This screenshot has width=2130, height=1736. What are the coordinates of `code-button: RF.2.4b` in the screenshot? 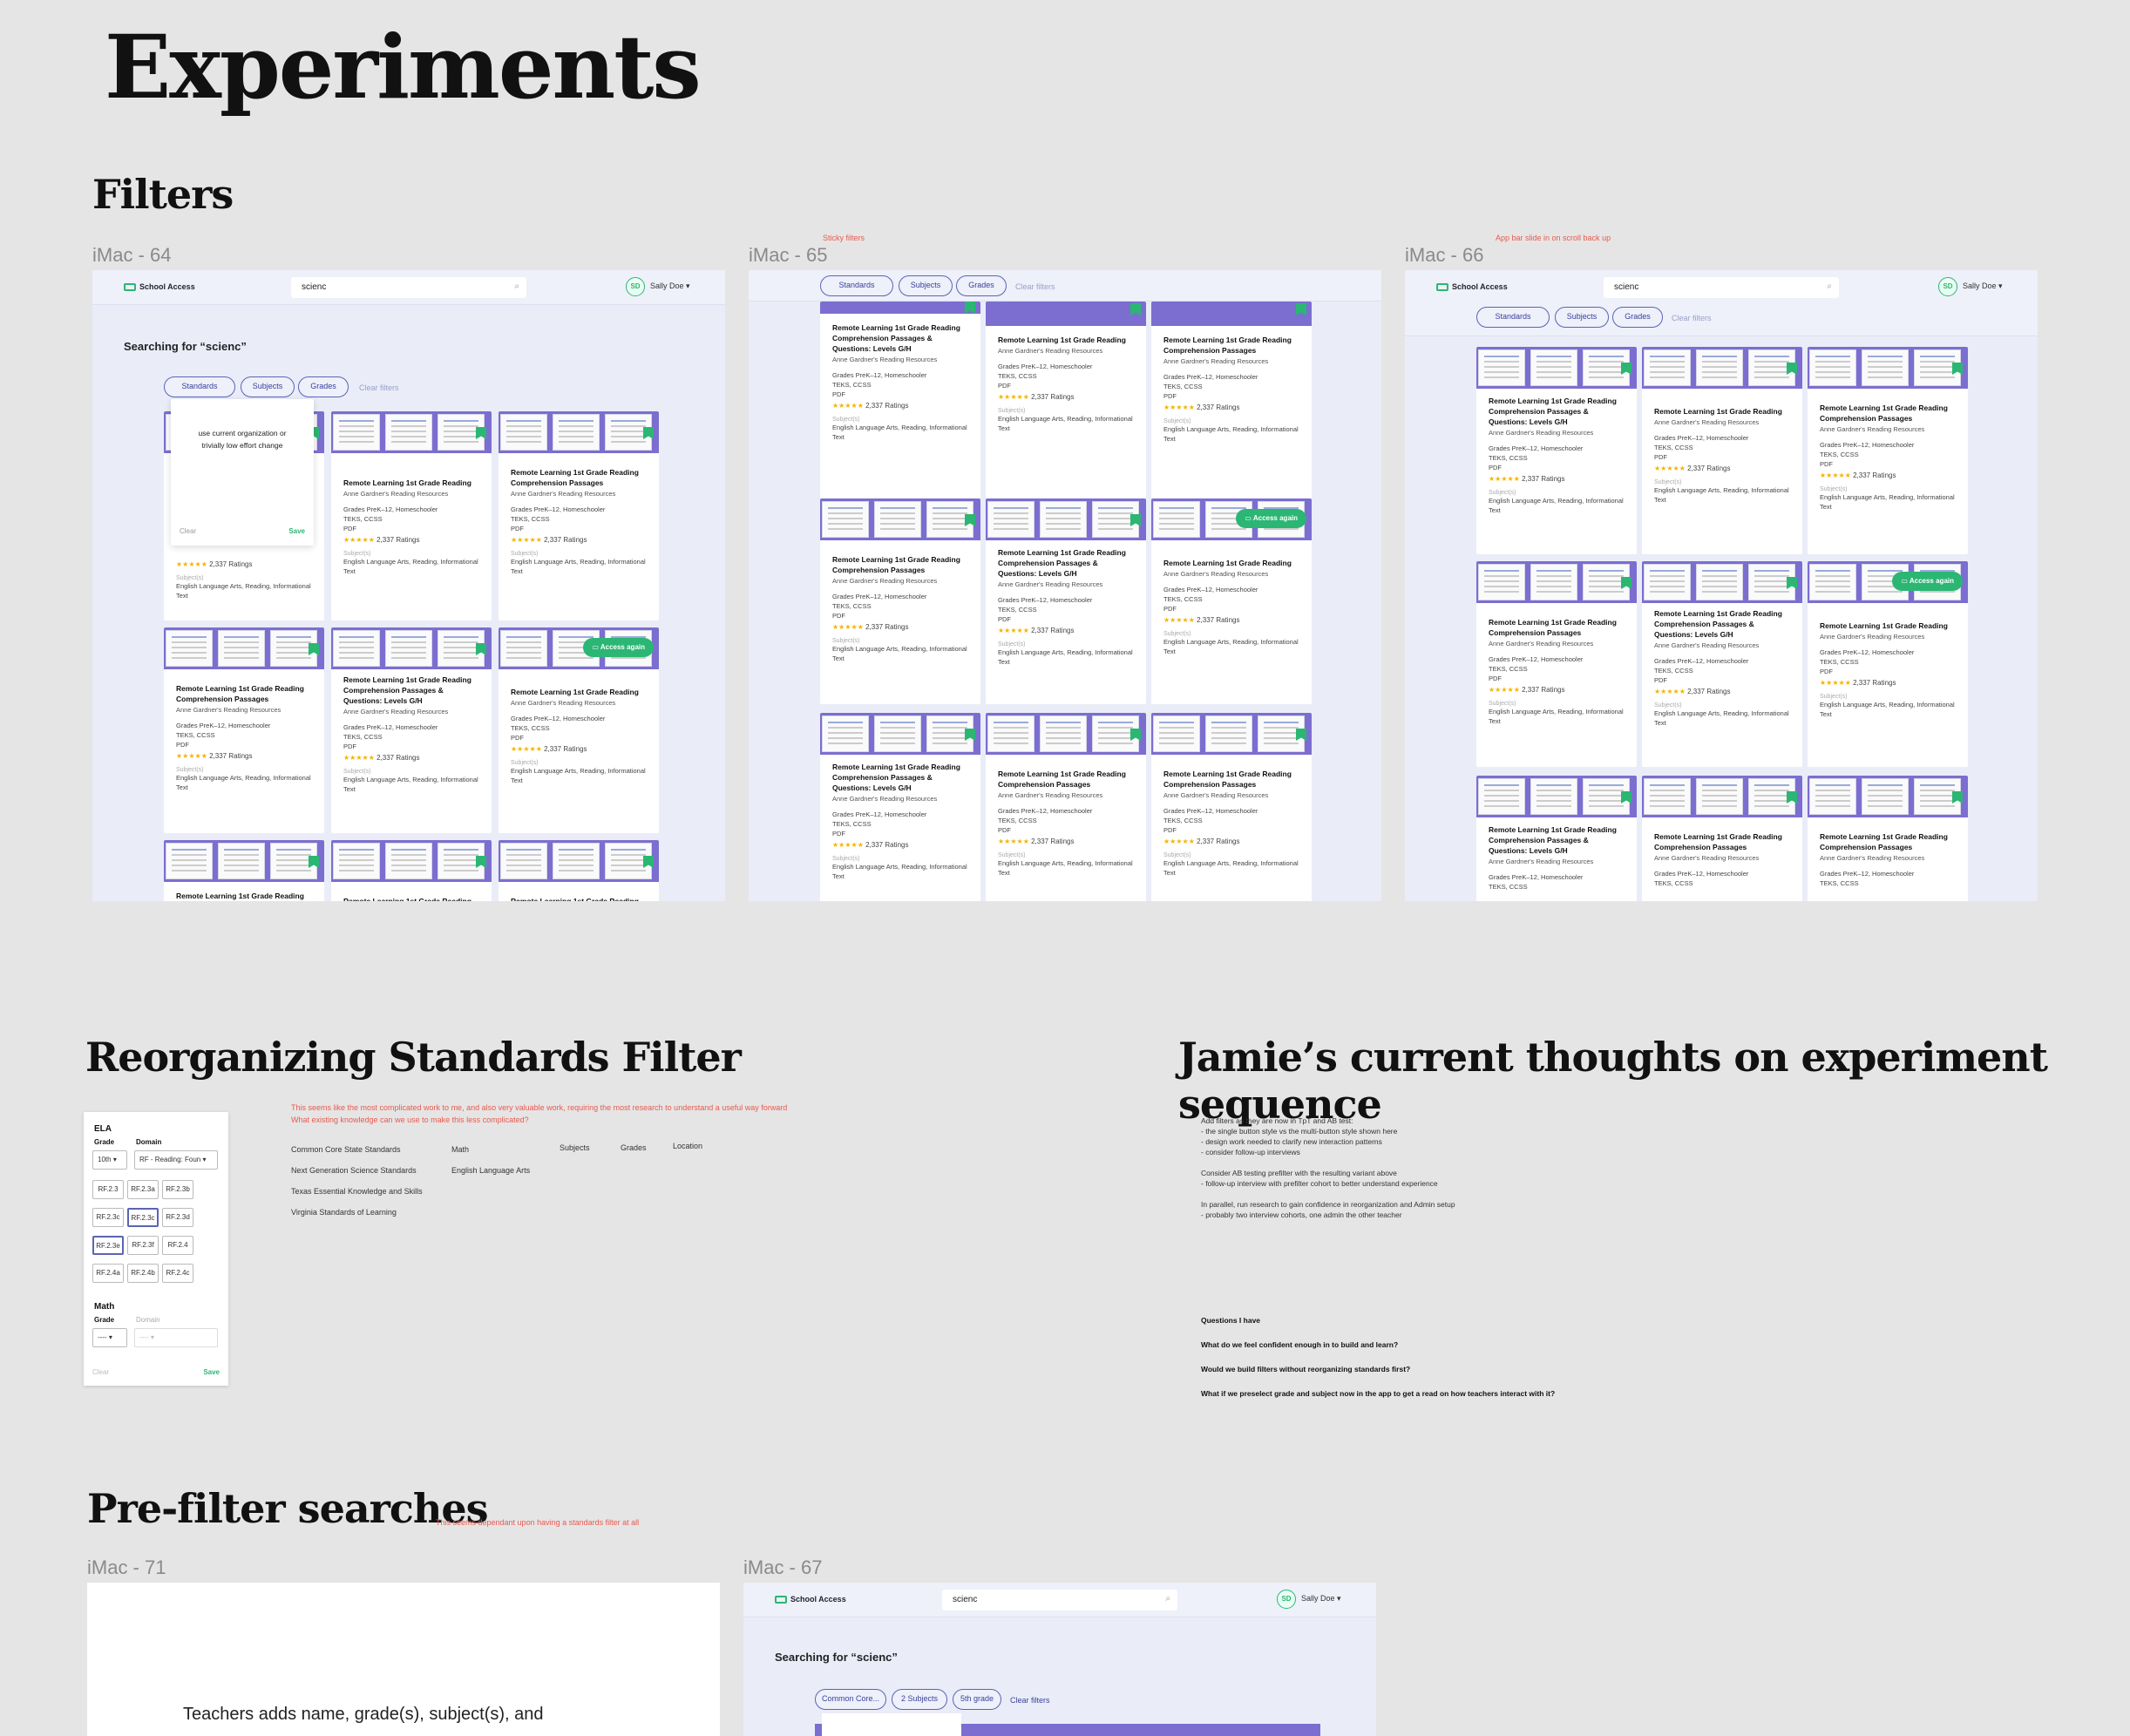 It's located at (143, 1273).